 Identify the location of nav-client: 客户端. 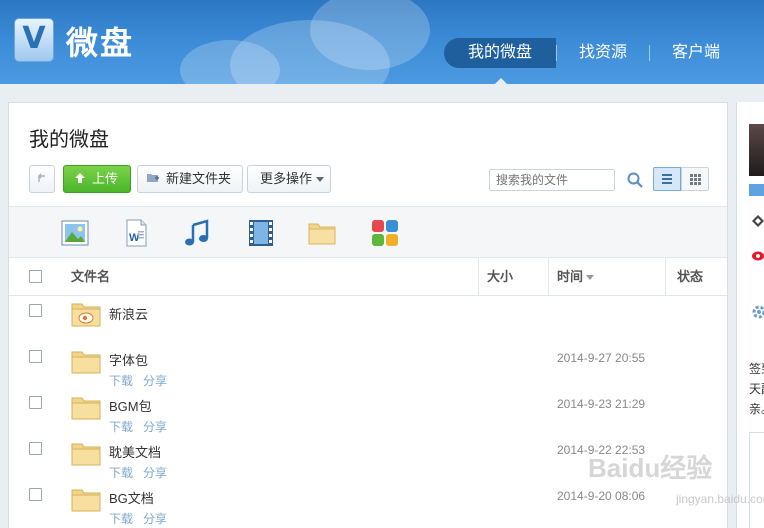
(696, 53).